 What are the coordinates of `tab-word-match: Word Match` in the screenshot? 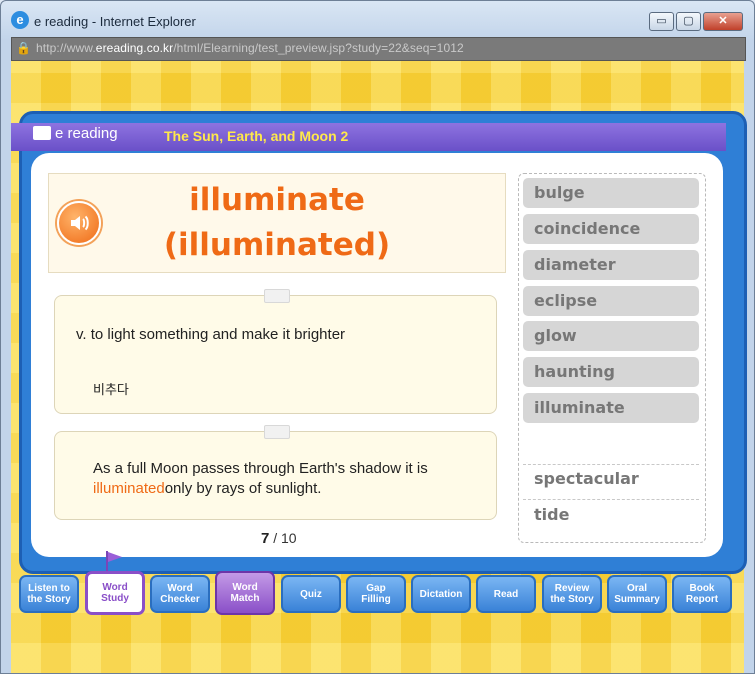 It's located at (245, 593).